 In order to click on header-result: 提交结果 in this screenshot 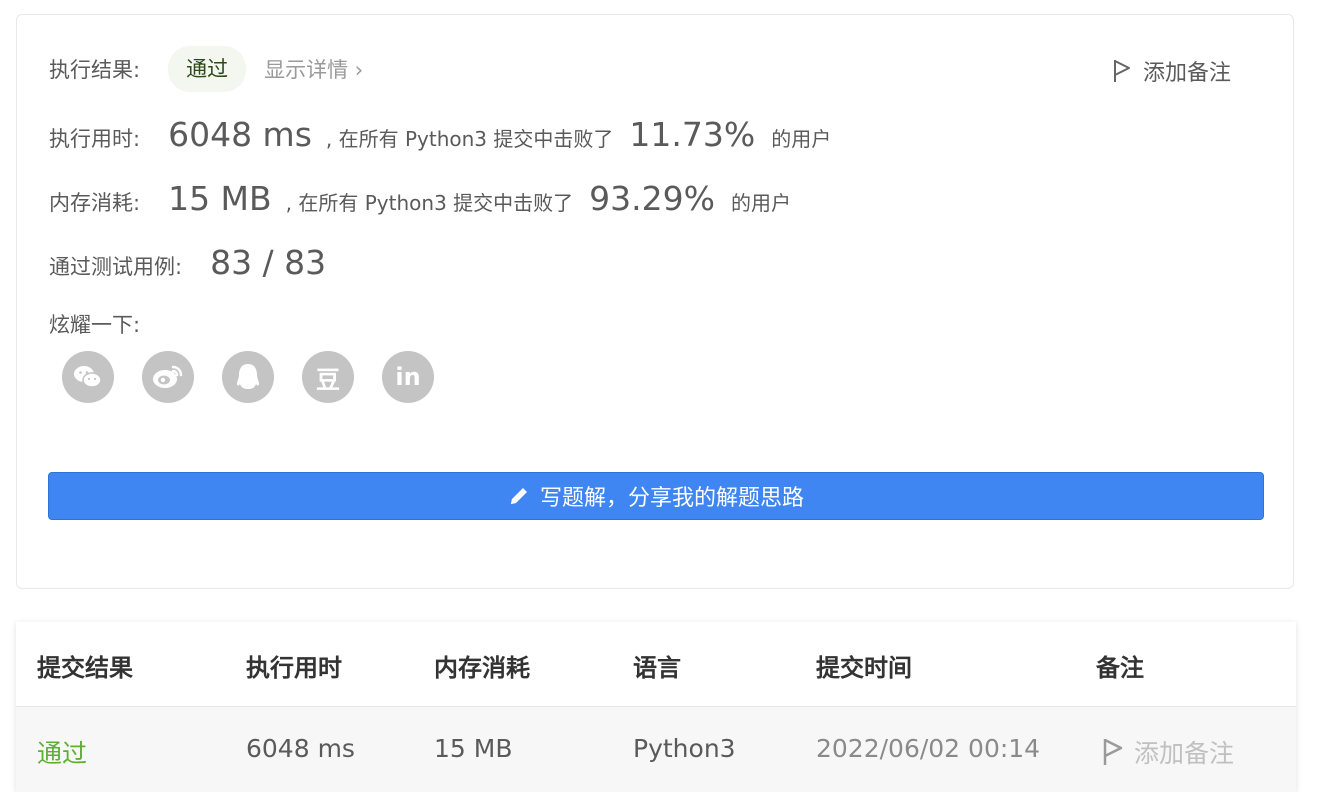, I will do `click(85, 668)`.